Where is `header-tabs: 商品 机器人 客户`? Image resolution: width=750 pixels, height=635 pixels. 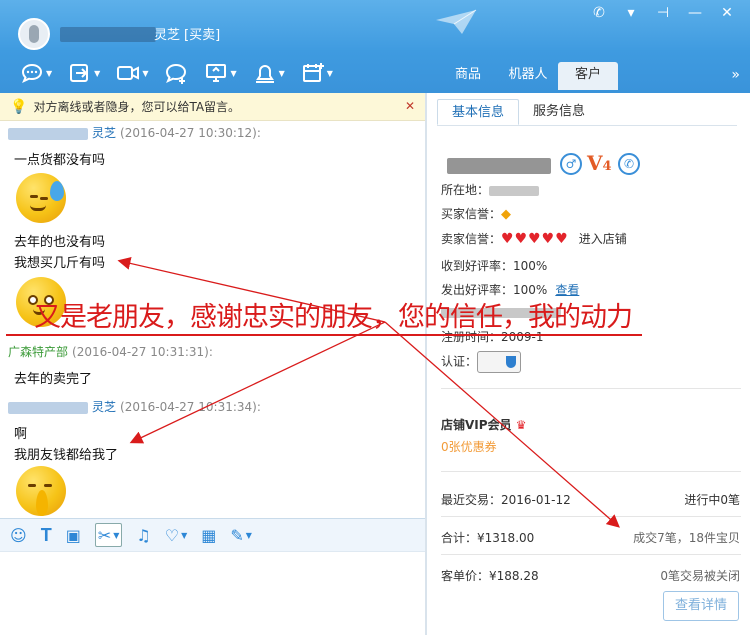
header-tabs: 商品 机器人 客户 is located at coordinates (528, 76).